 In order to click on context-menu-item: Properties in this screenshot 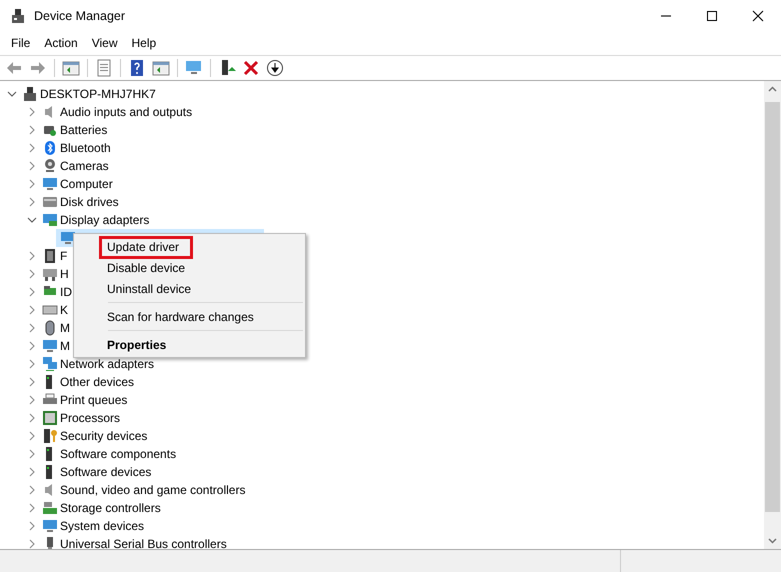, I will do `click(189, 344)`.